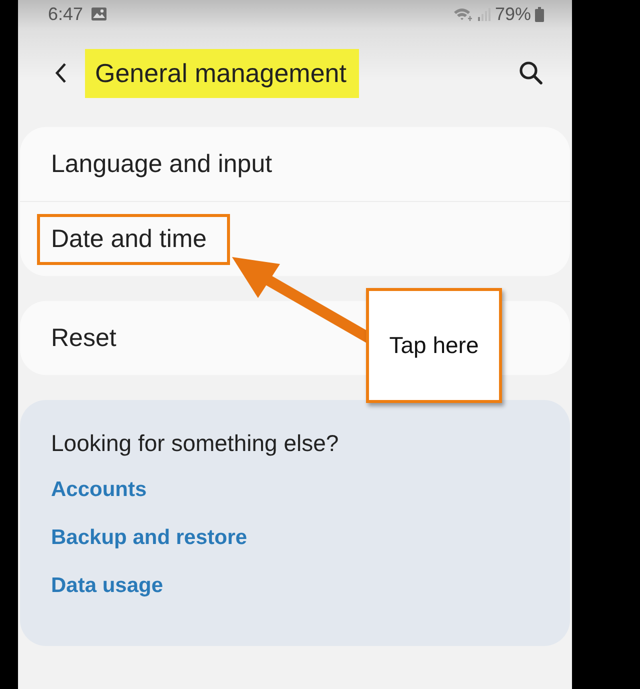 The width and height of the screenshot is (640, 689). What do you see at coordinates (99, 14) in the screenshot?
I see `image-icon` at bounding box center [99, 14].